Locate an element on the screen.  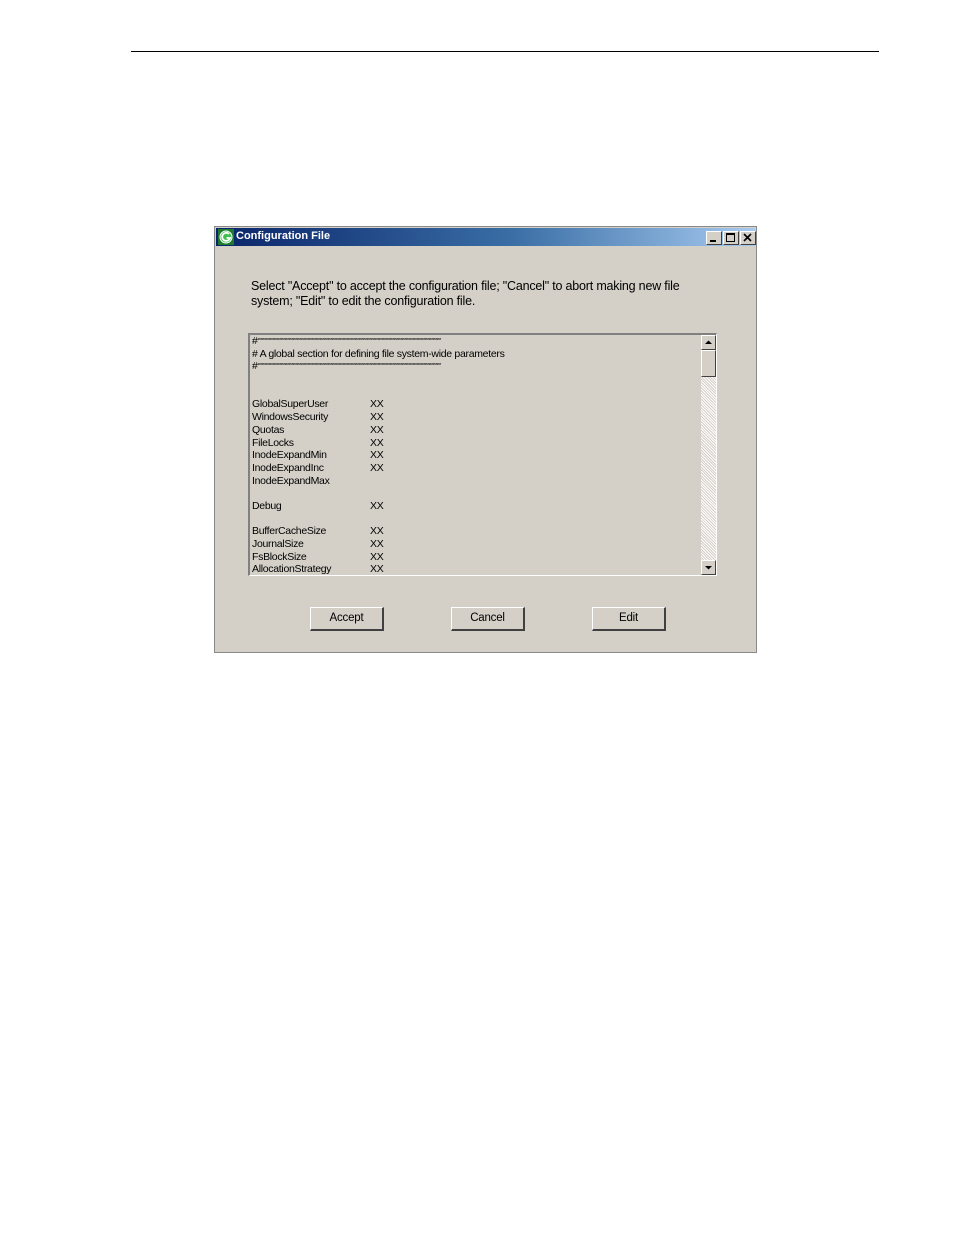
arrow-down-icon is located at coordinates (708, 568).